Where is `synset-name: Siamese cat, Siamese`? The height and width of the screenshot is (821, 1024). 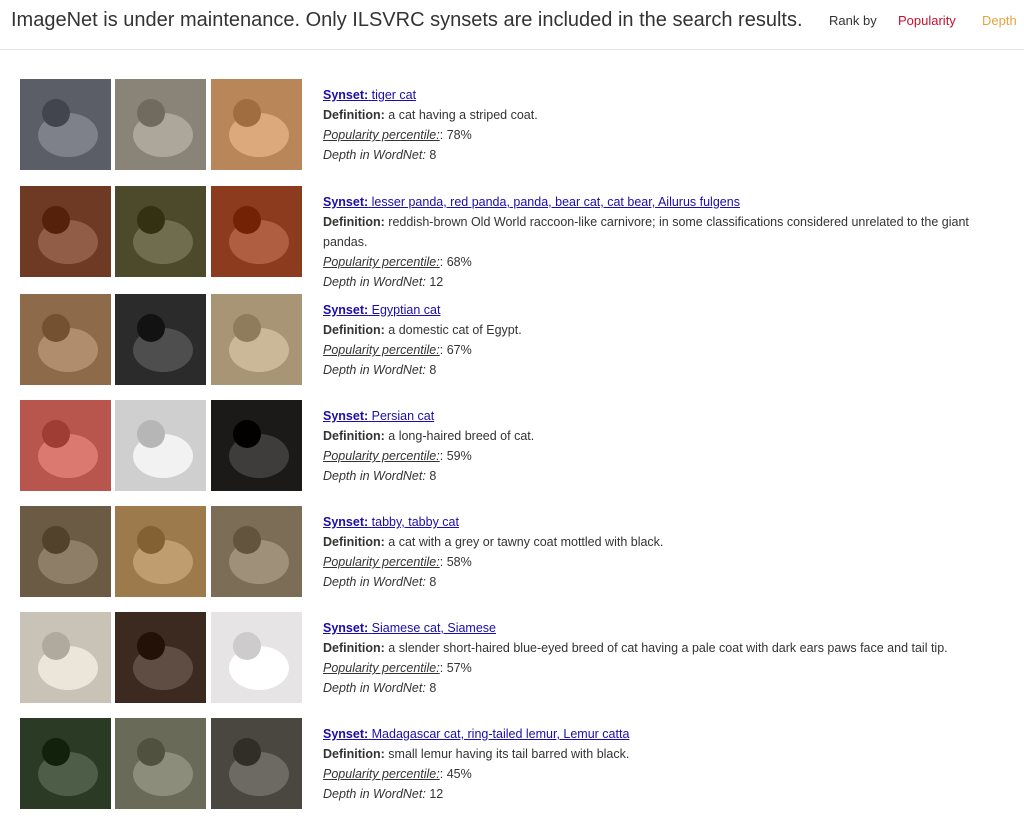 synset-name: Siamese cat, Siamese is located at coordinates (433, 628).